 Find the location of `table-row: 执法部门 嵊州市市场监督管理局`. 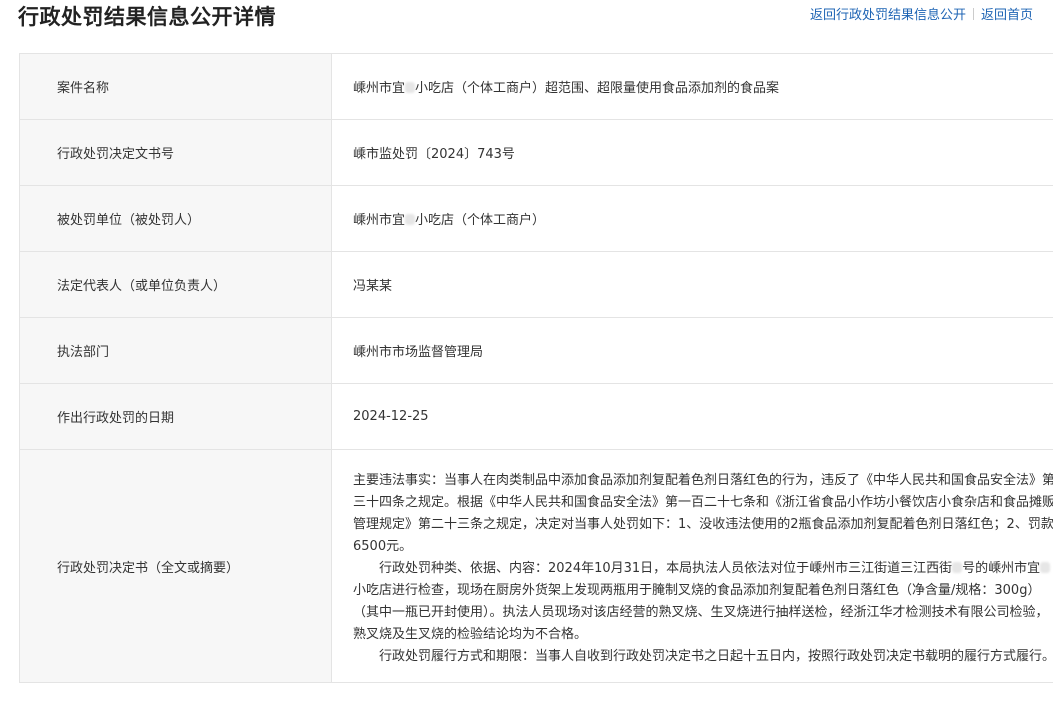

table-row: 执法部门 嵊州市市场监督管理局 is located at coordinates (536, 350).